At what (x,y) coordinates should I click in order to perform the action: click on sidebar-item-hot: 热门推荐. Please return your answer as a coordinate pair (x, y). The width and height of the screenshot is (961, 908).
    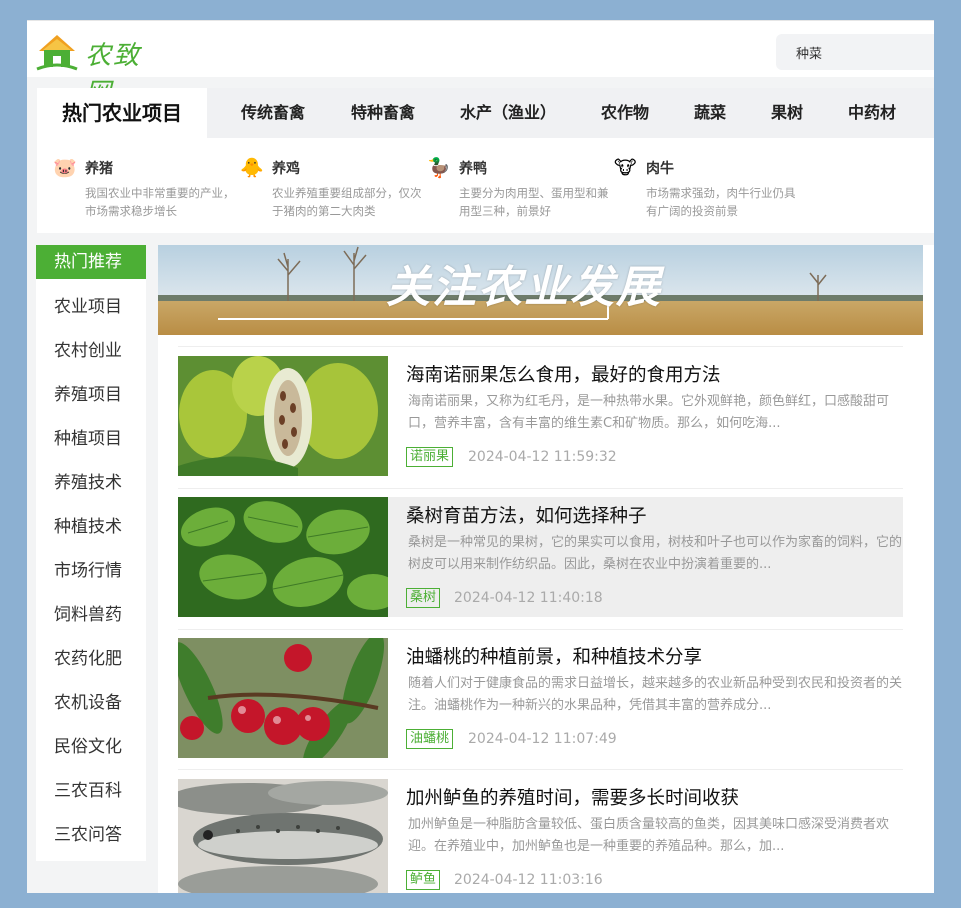
    Looking at the image, I should click on (91, 262).